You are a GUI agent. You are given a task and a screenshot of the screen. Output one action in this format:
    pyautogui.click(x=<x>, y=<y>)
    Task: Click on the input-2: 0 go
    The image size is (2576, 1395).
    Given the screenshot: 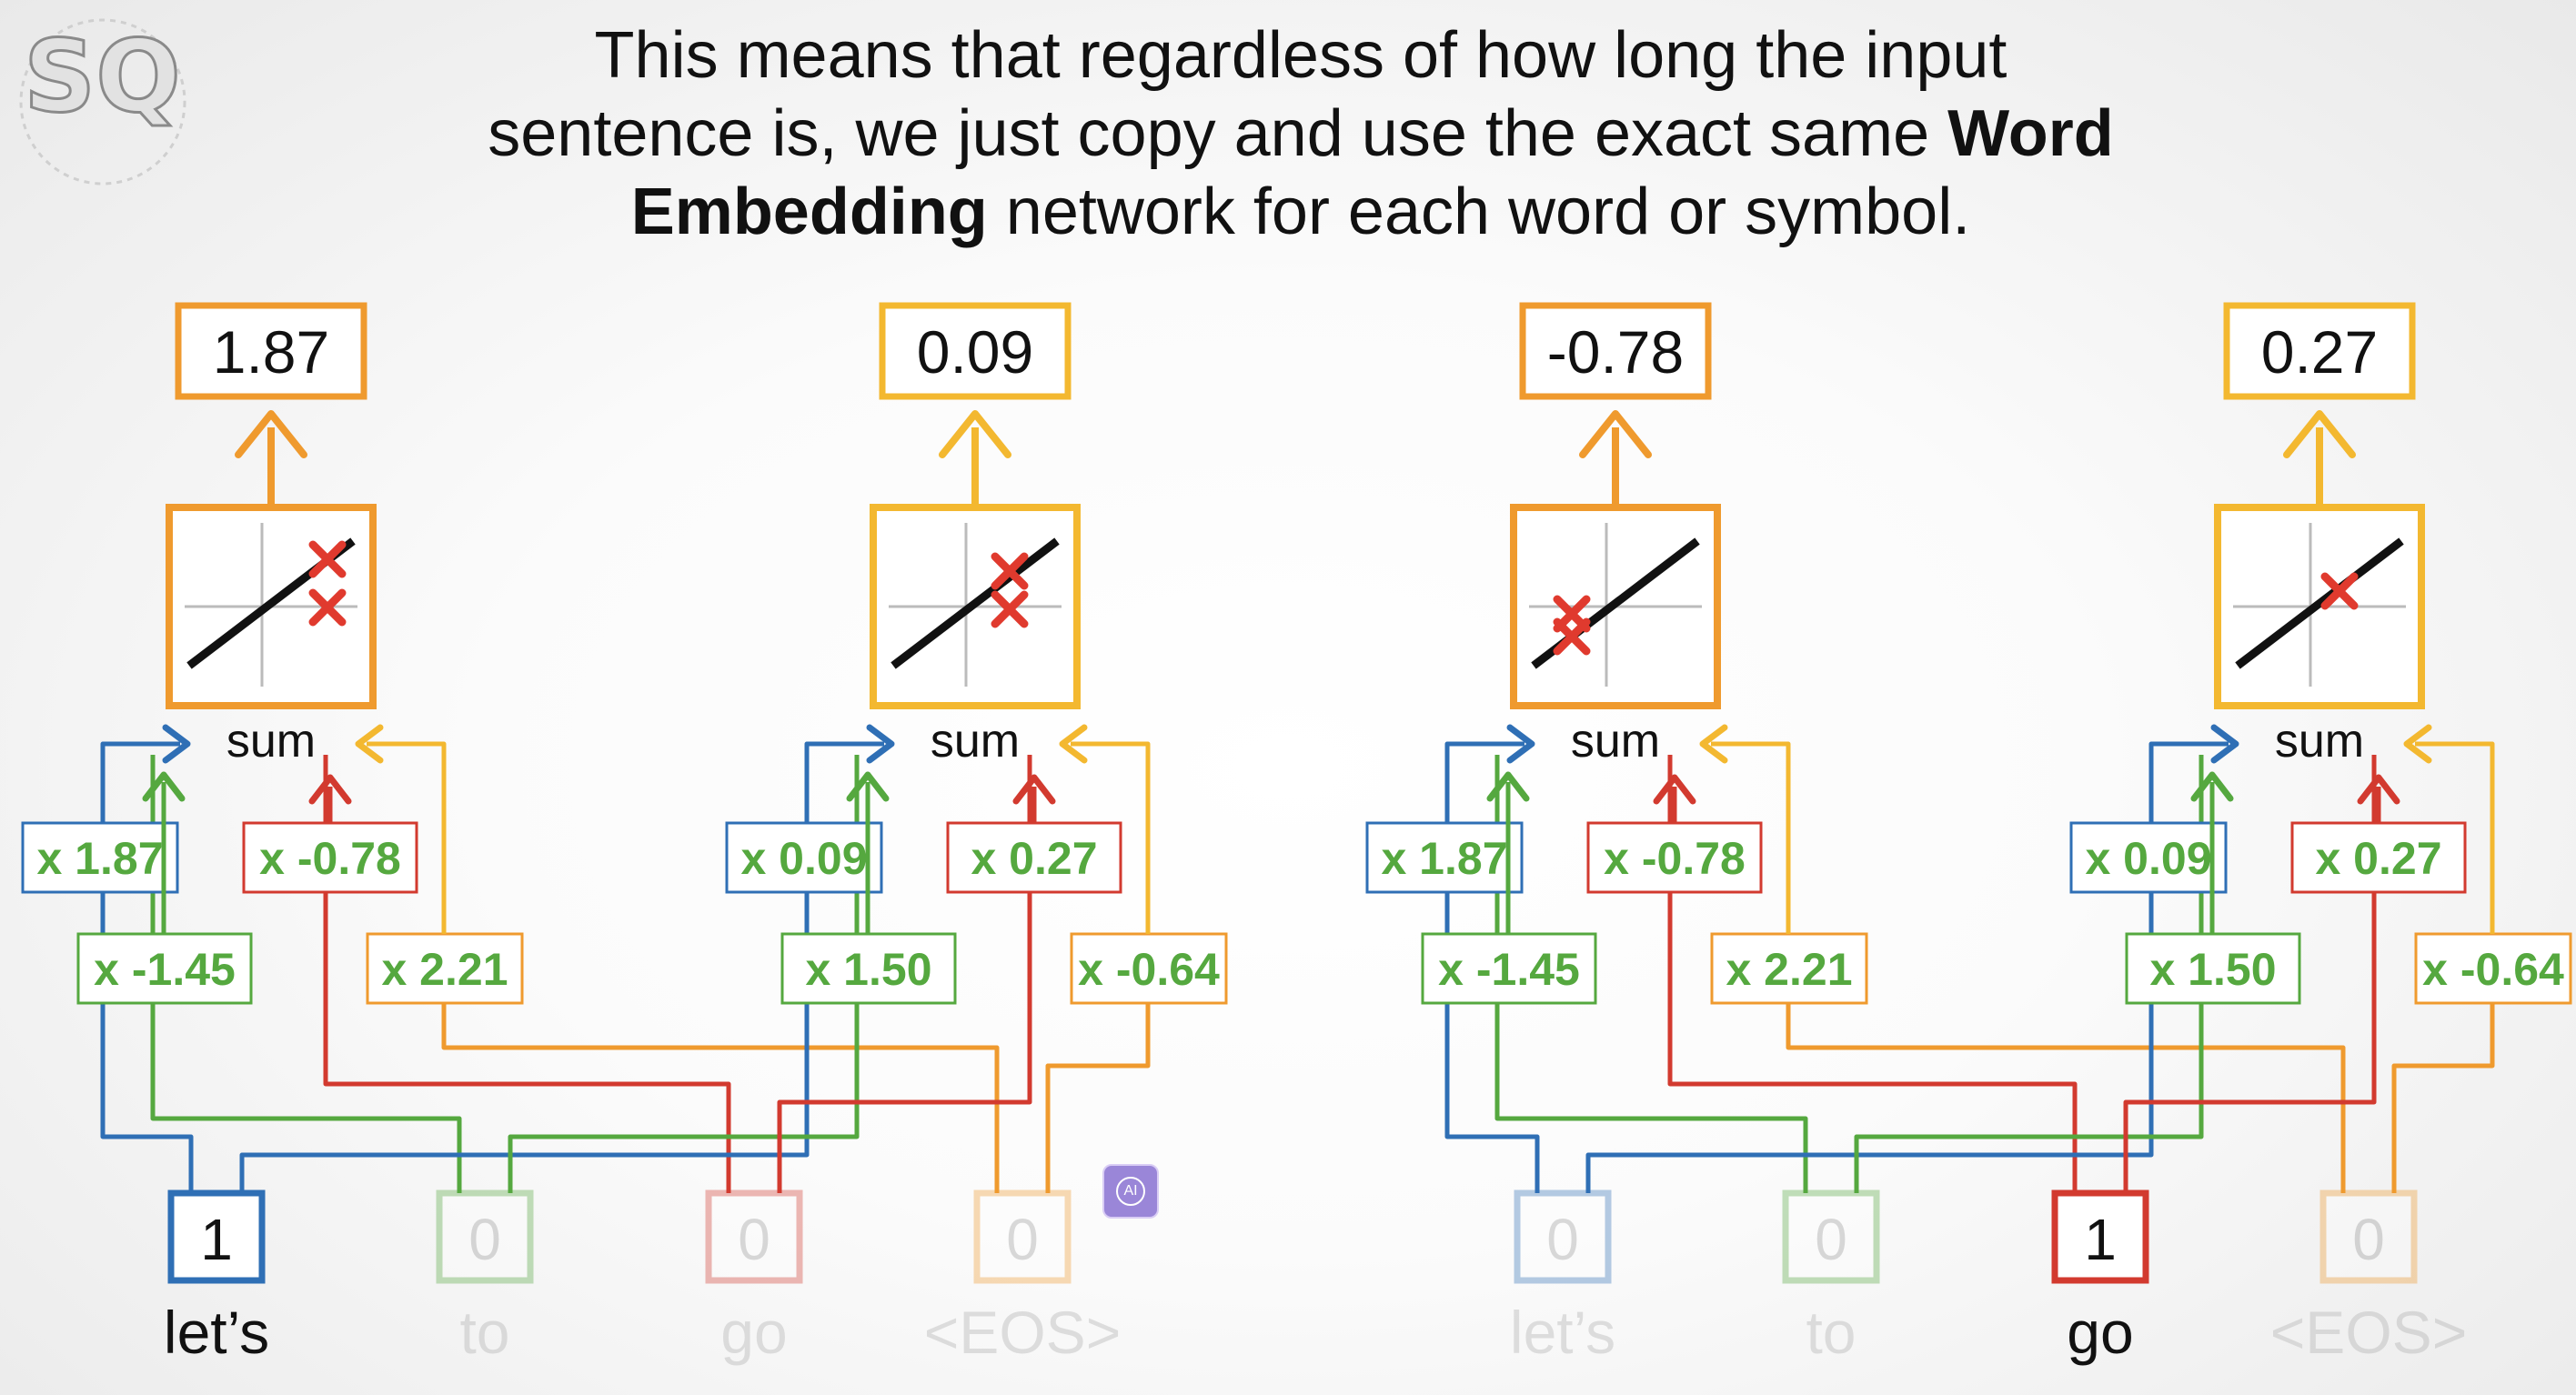 What is the action you would take?
    pyautogui.click(x=754, y=1277)
    